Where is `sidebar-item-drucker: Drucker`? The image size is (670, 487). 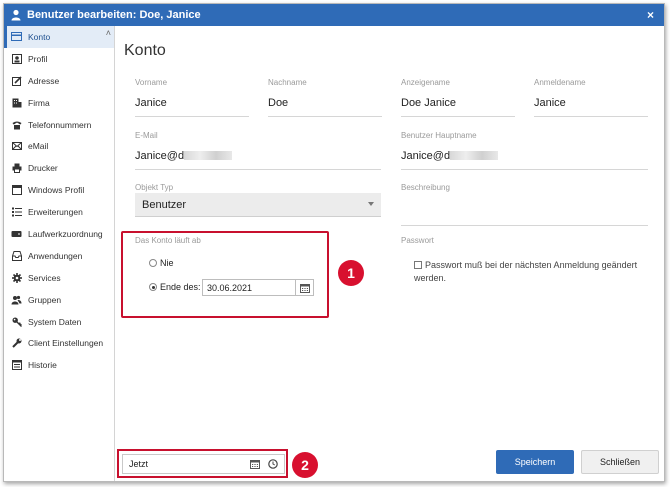
sidebar-item-drucker: Drucker is located at coordinates (59, 168).